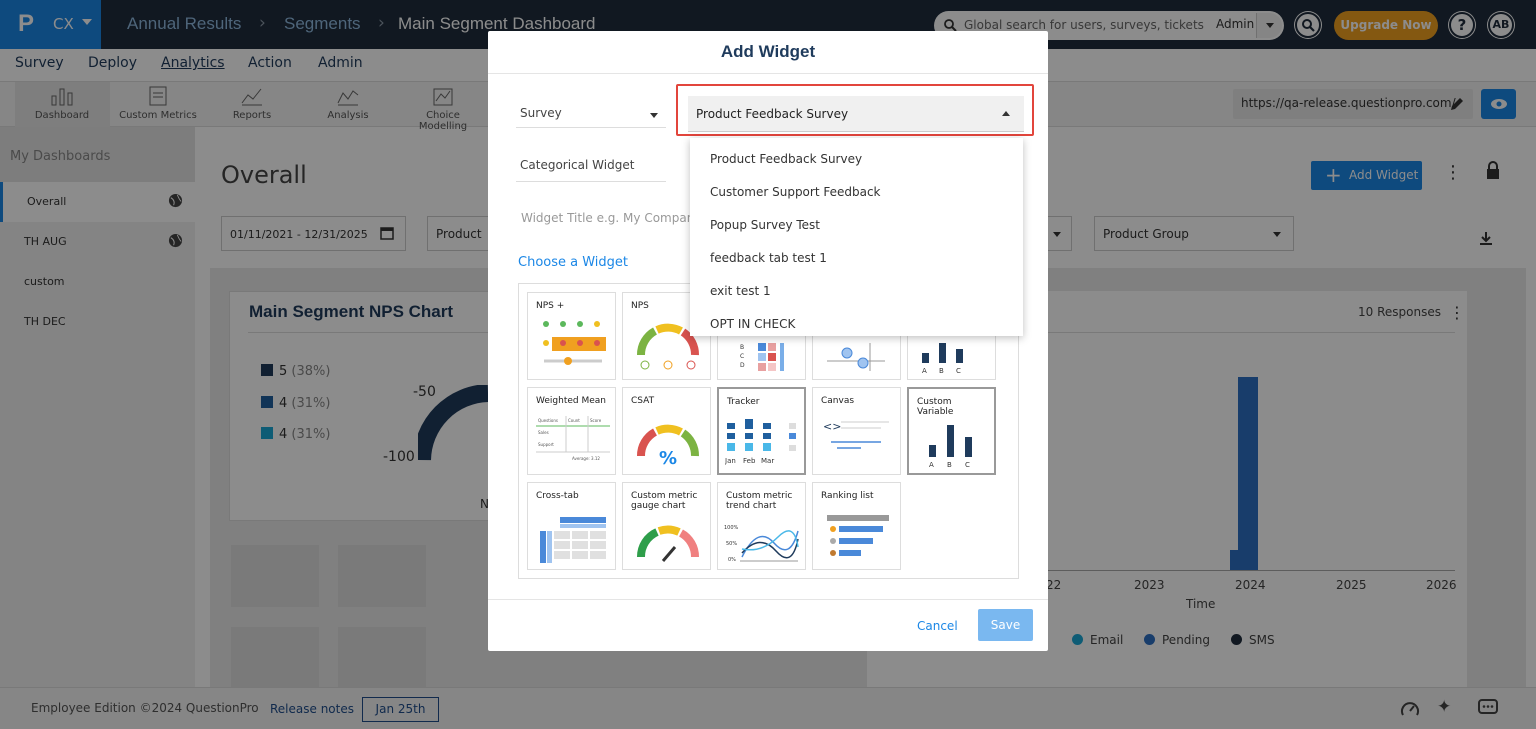  I want to click on tile-csat: CSAT %, so click(666, 431).